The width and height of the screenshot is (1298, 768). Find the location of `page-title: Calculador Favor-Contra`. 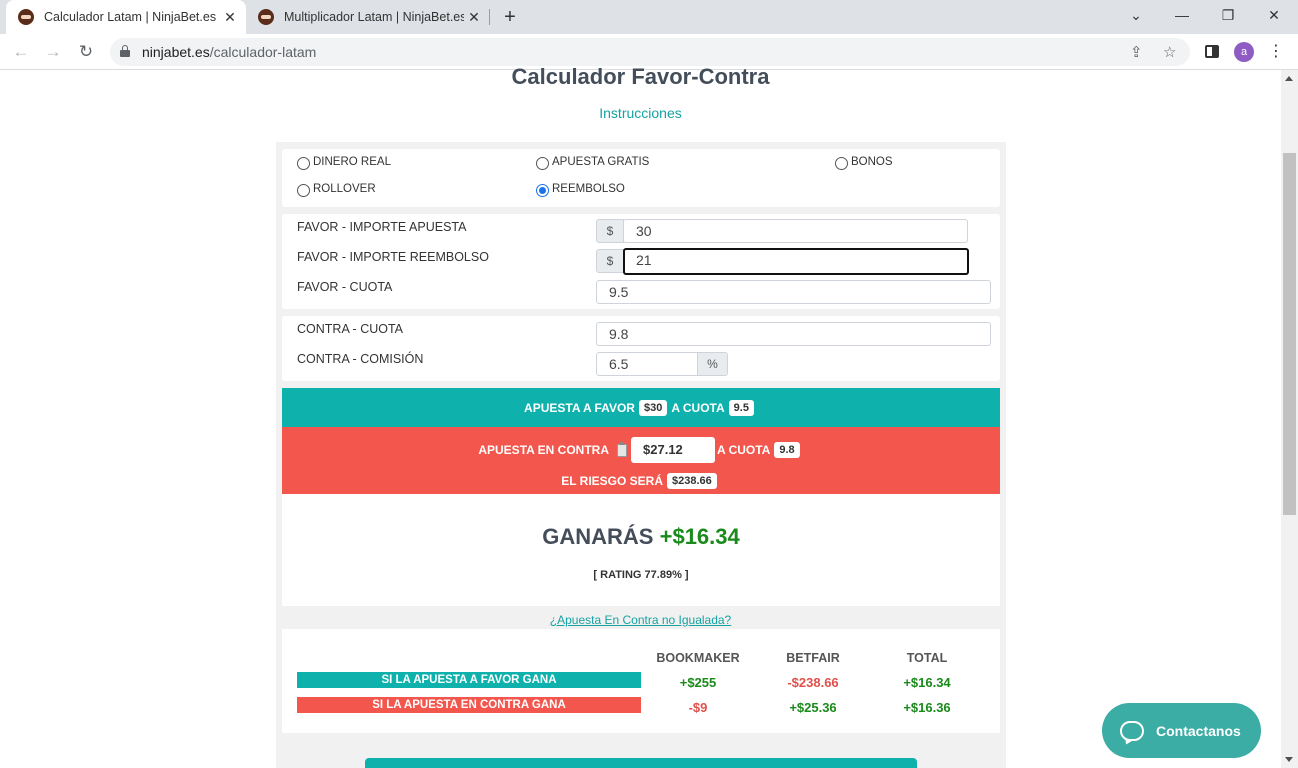

page-title: Calculador Favor-Contra is located at coordinates (640, 76).